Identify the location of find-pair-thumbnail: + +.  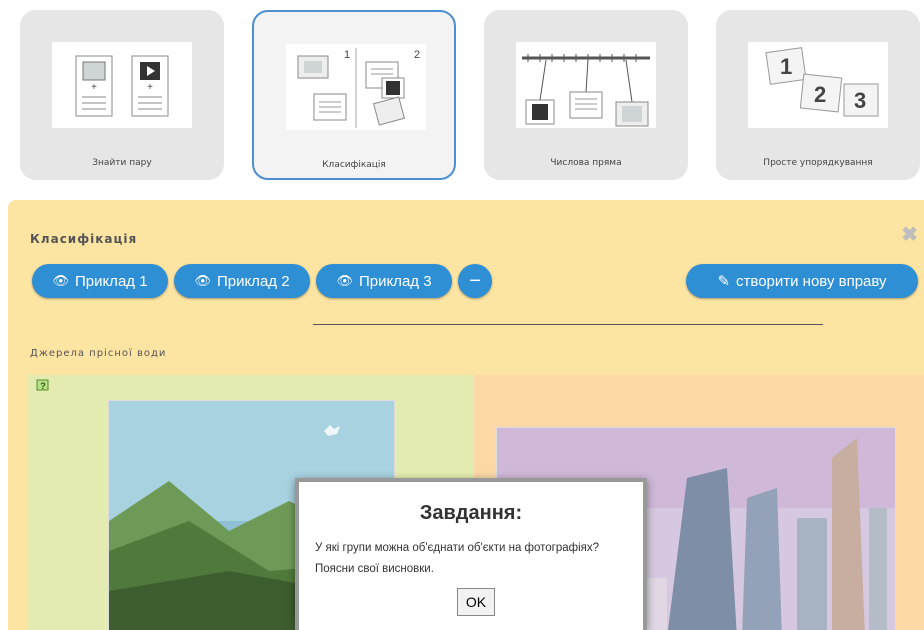
(122, 85).